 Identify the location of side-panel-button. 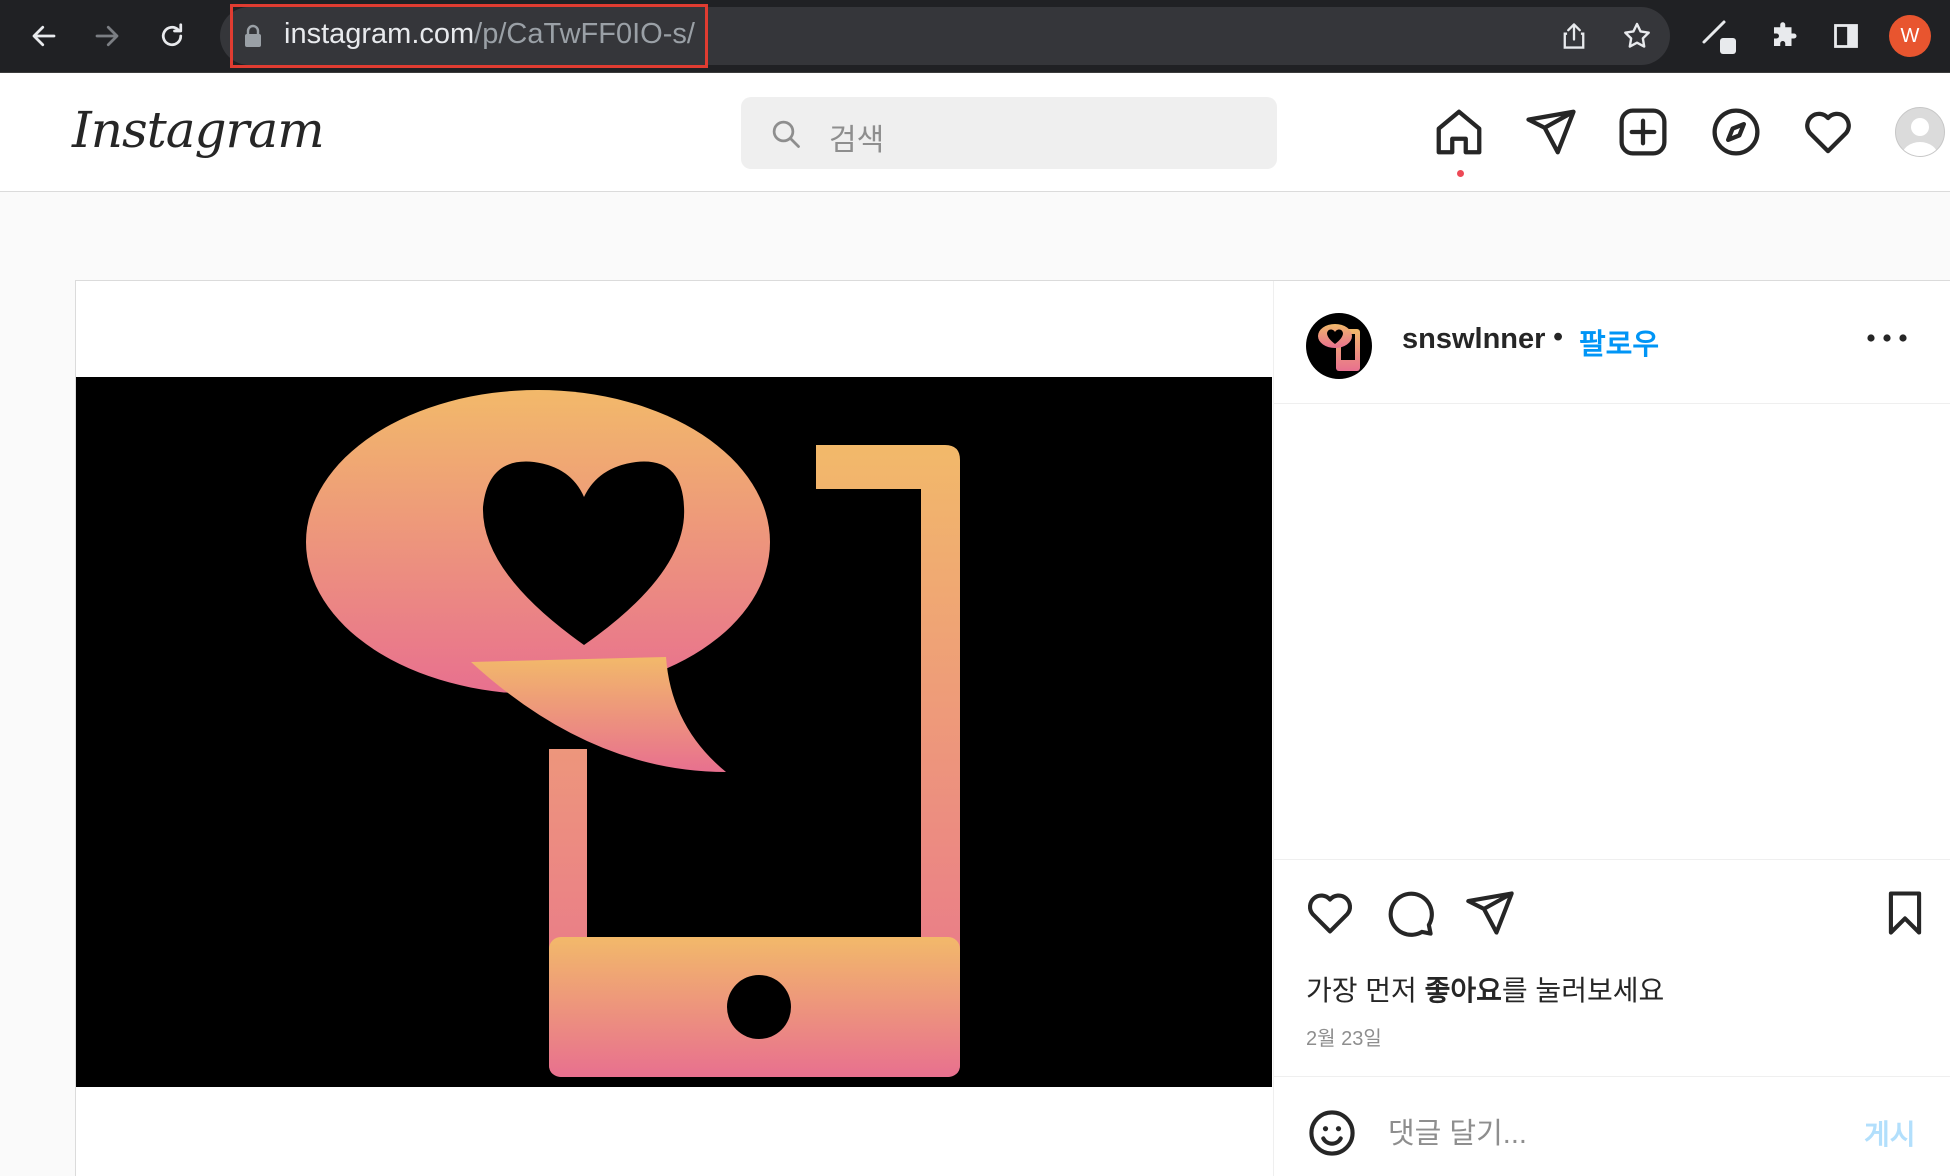
(1846, 36).